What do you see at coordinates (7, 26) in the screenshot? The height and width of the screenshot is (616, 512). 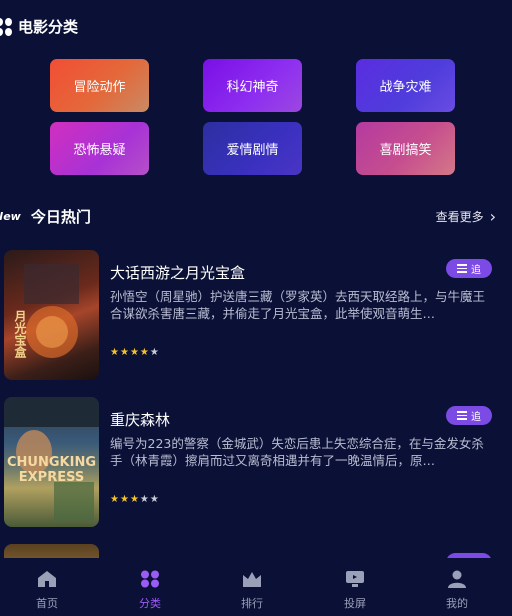 I see `grid-icon` at bounding box center [7, 26].